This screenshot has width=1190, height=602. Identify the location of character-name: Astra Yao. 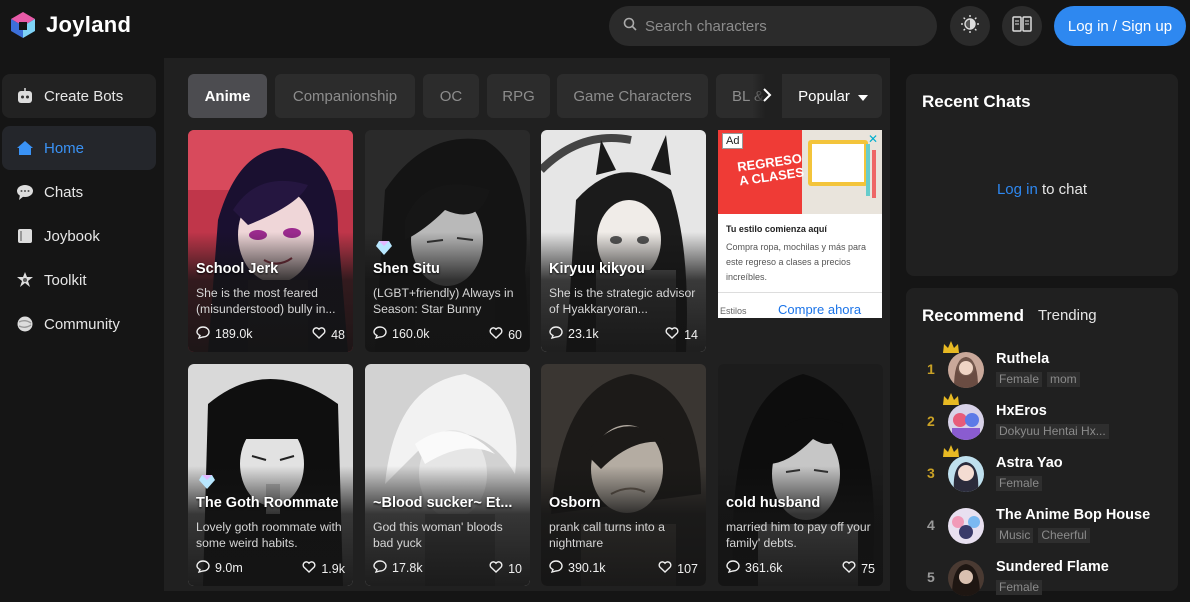
(1029, 463).